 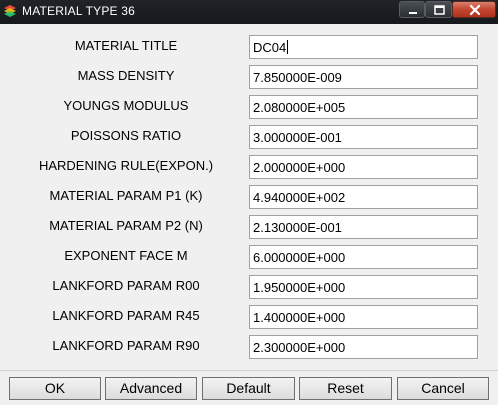 I want to click on field-row-hardening-rule: HARDENING RULE(EXPON.) 2.000000E+000, so click(x=249, y=167).